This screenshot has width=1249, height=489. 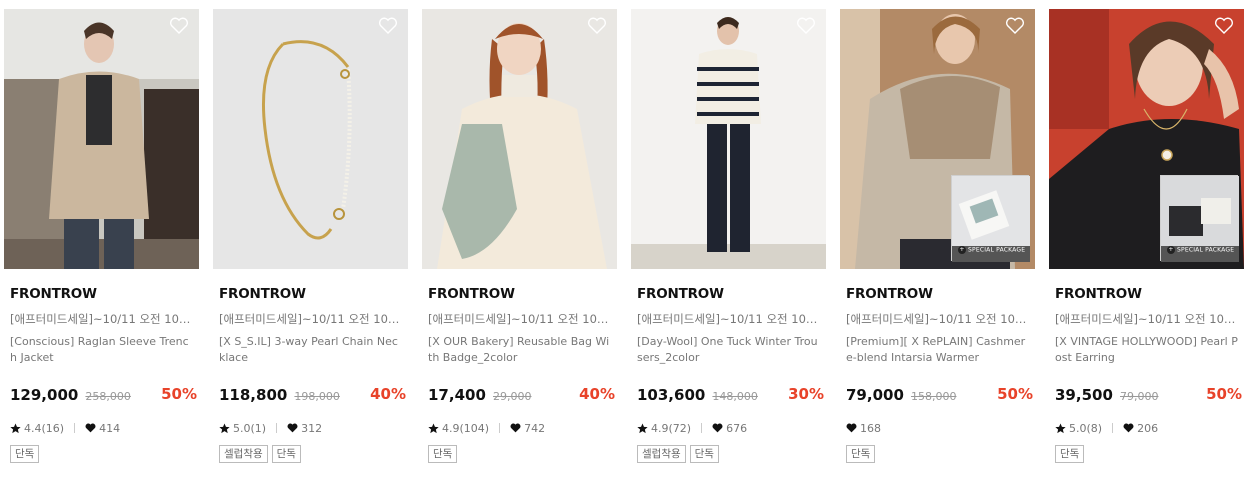 I want to click on product-name: [X S_S.IL] 3-way Pearl Chain Necklace, so click(x=311, y=350).